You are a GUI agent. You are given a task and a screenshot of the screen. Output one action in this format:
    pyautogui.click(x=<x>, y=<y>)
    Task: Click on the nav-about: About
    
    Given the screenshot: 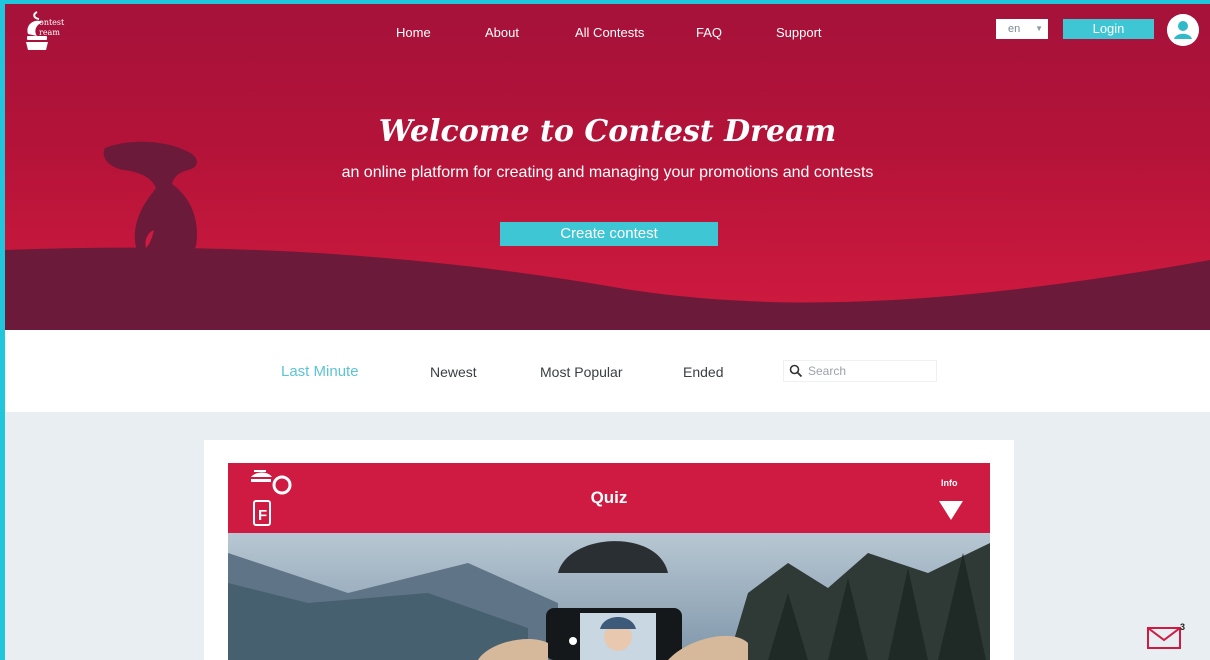 What is the action you would take?
    pyautogui.click(x=502, y=33)
    